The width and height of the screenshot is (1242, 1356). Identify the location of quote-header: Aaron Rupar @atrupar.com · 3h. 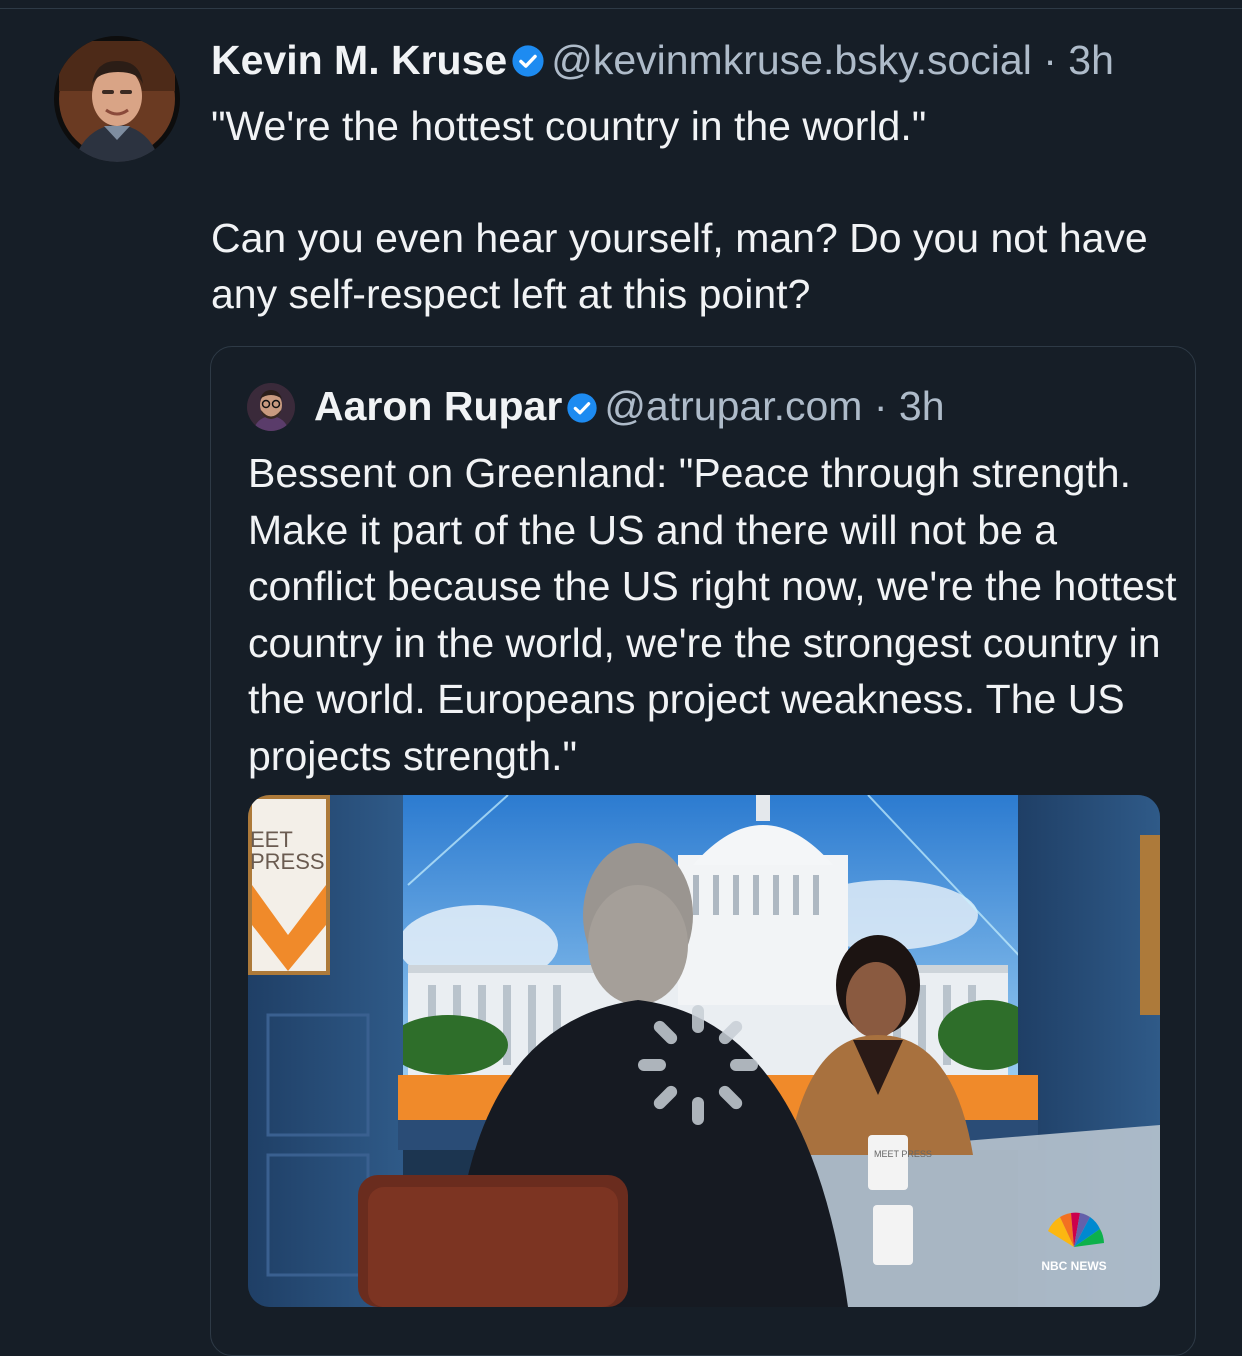
(629, 408).